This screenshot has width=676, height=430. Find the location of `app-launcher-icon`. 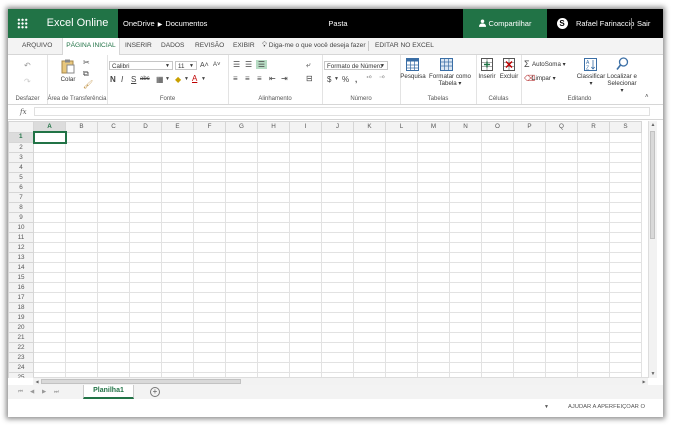

app-launcher-icon is located at coordinates (22, 23).